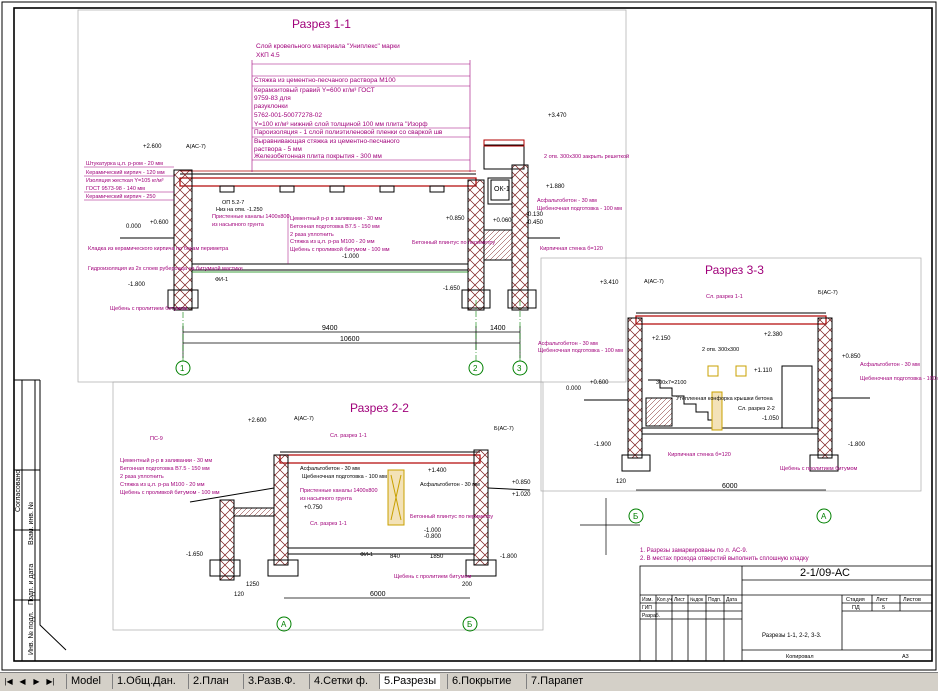 This screenshot has height=691, width=938. What do you see at coordinates (697, 600) in the screenshot?
I see `svg-text: №док` at bounding box center [697, 600].